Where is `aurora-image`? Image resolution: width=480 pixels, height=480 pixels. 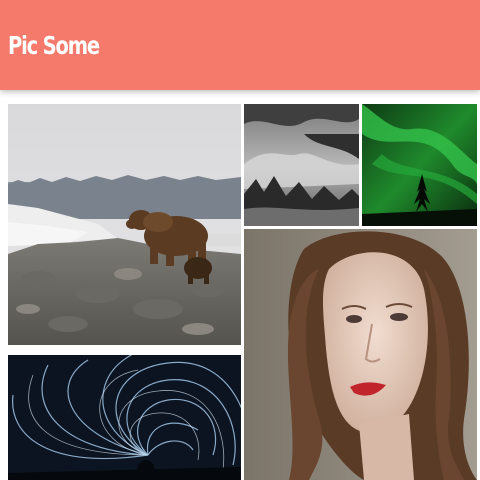 aurora-image is located at coordinates (419, 165).